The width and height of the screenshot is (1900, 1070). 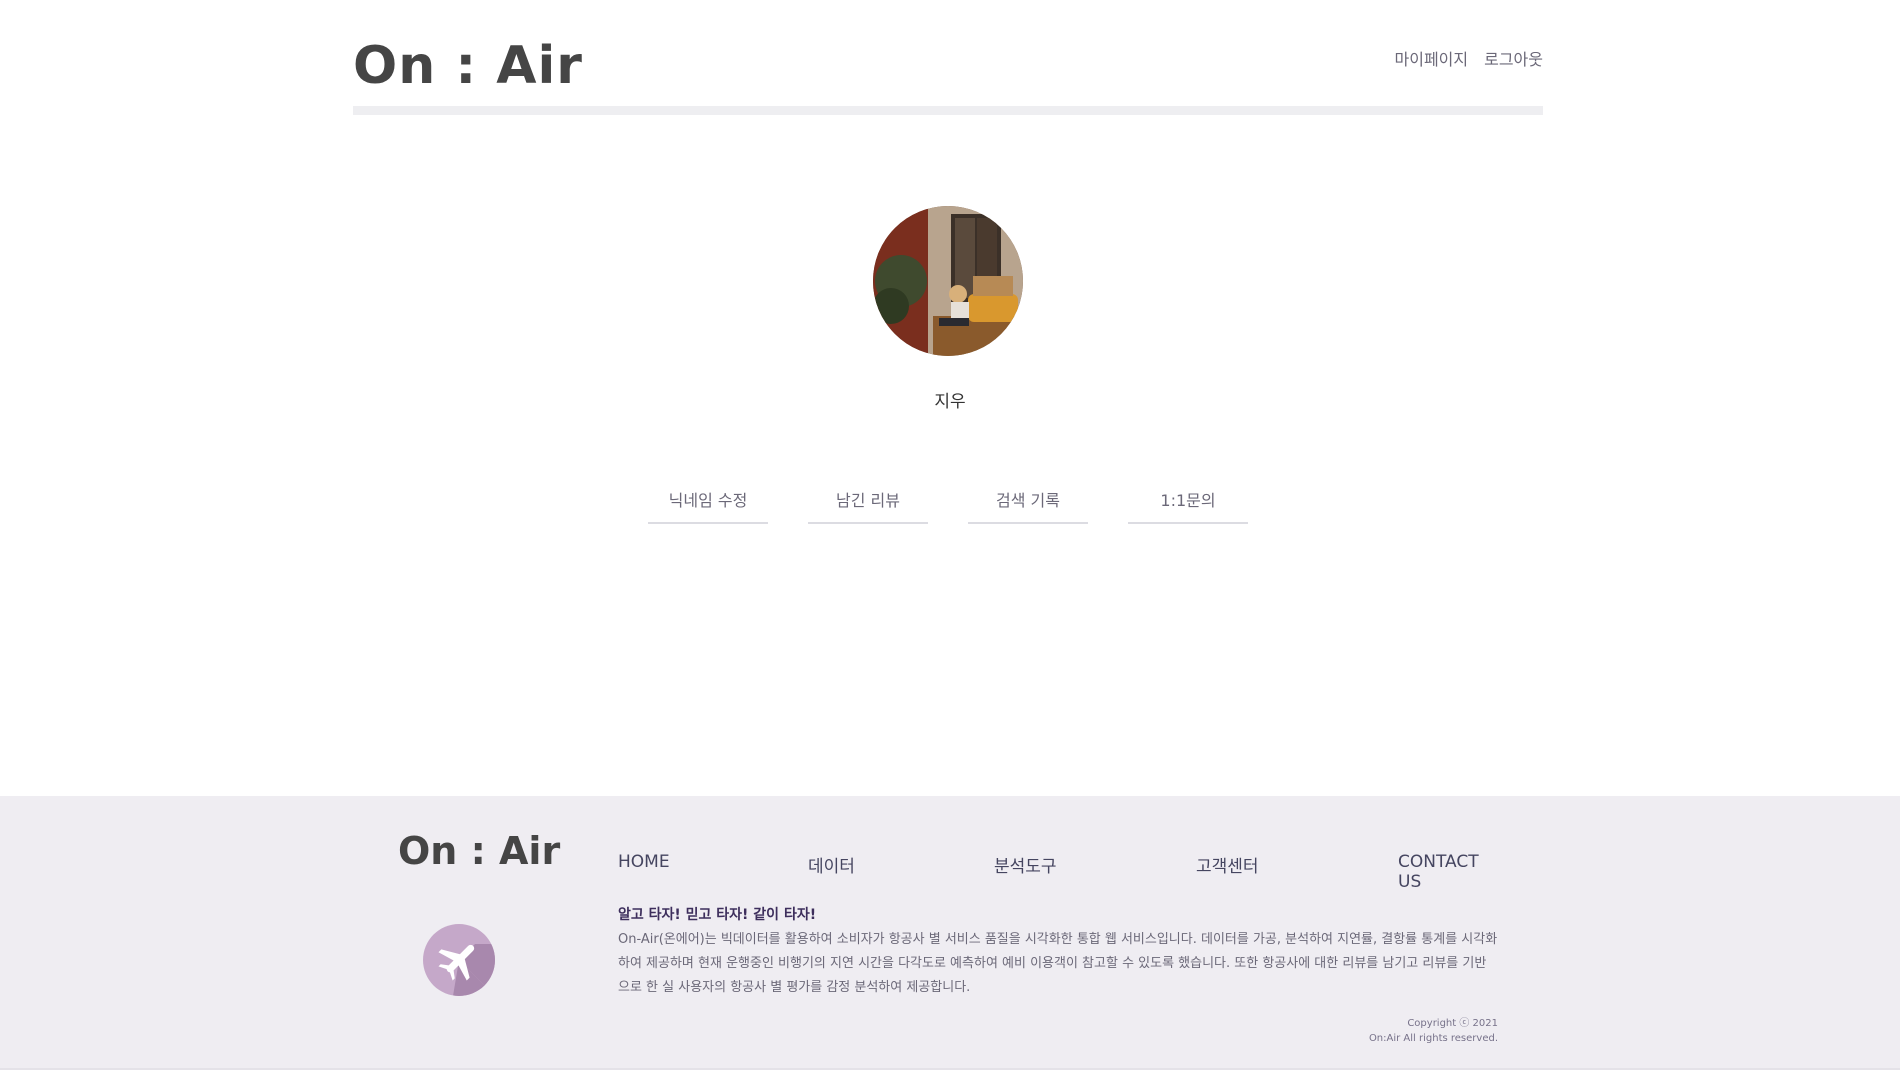 What do you see at coordinates (1025, 864) in the screenshot?
I see `footer-nav-analysis: 분석도구` at bounding box center [1025, 864].